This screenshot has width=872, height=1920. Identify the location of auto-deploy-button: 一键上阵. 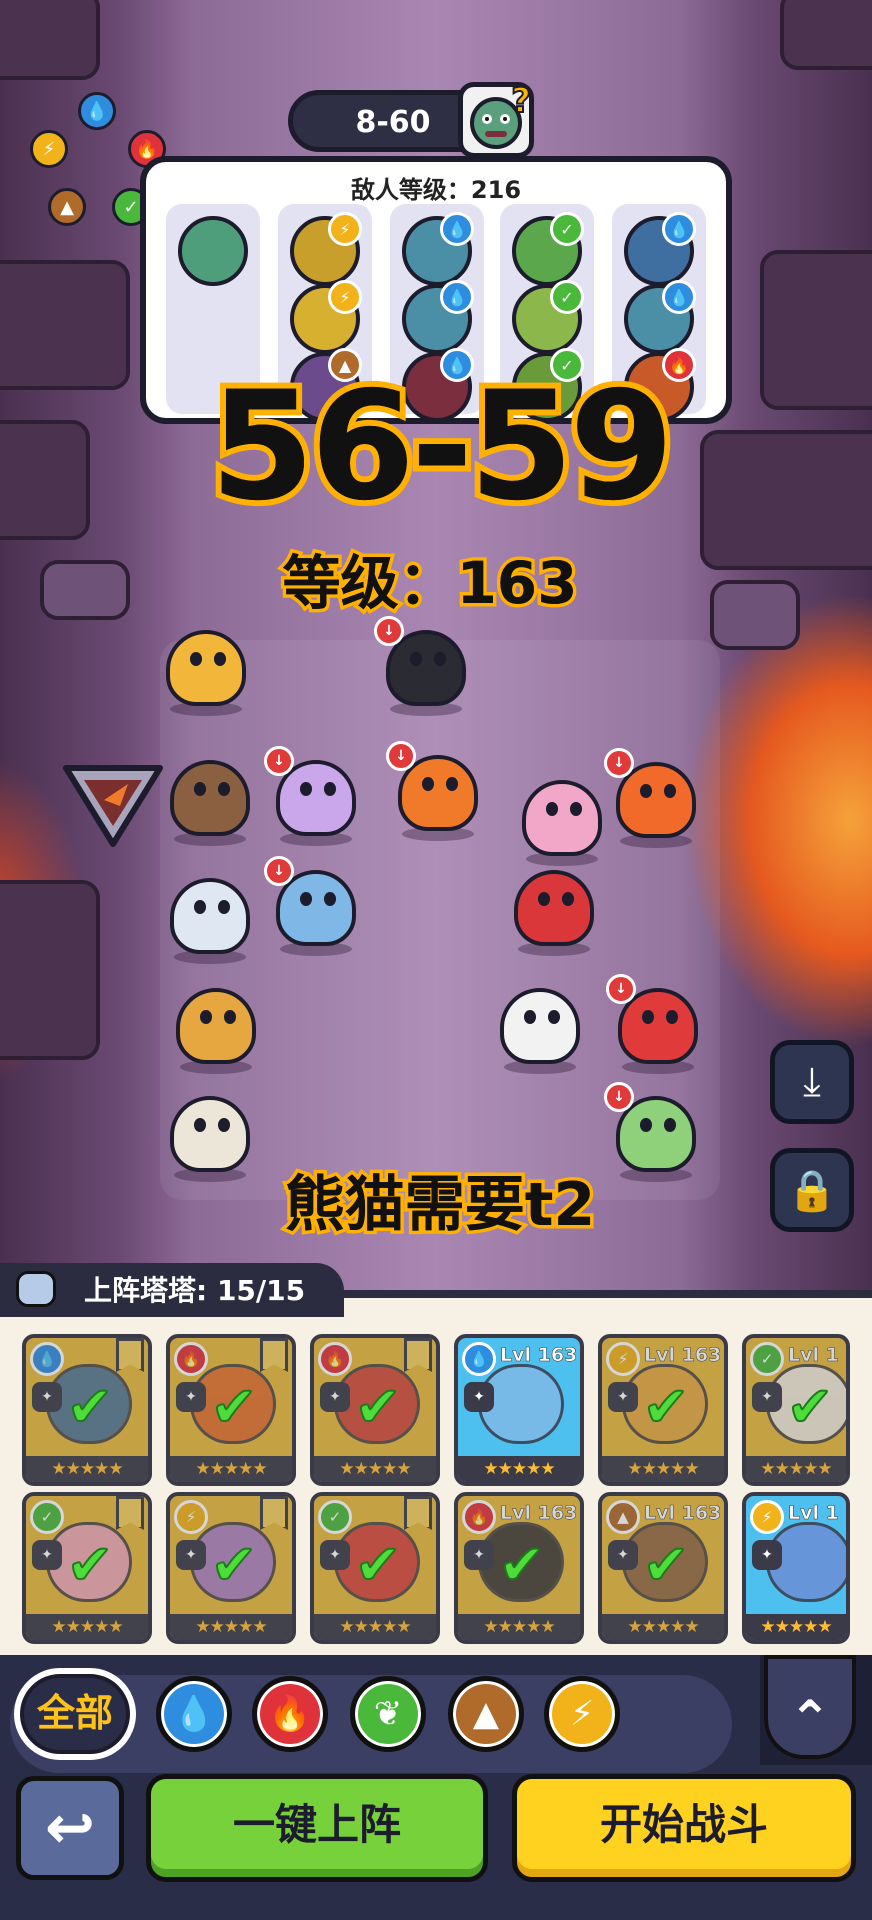
(317, 1828).